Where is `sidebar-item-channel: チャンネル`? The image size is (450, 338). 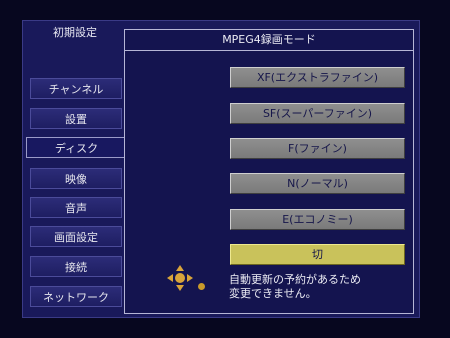
sidebar-item-channel: チャンネル is located at coordinates (76, 88).